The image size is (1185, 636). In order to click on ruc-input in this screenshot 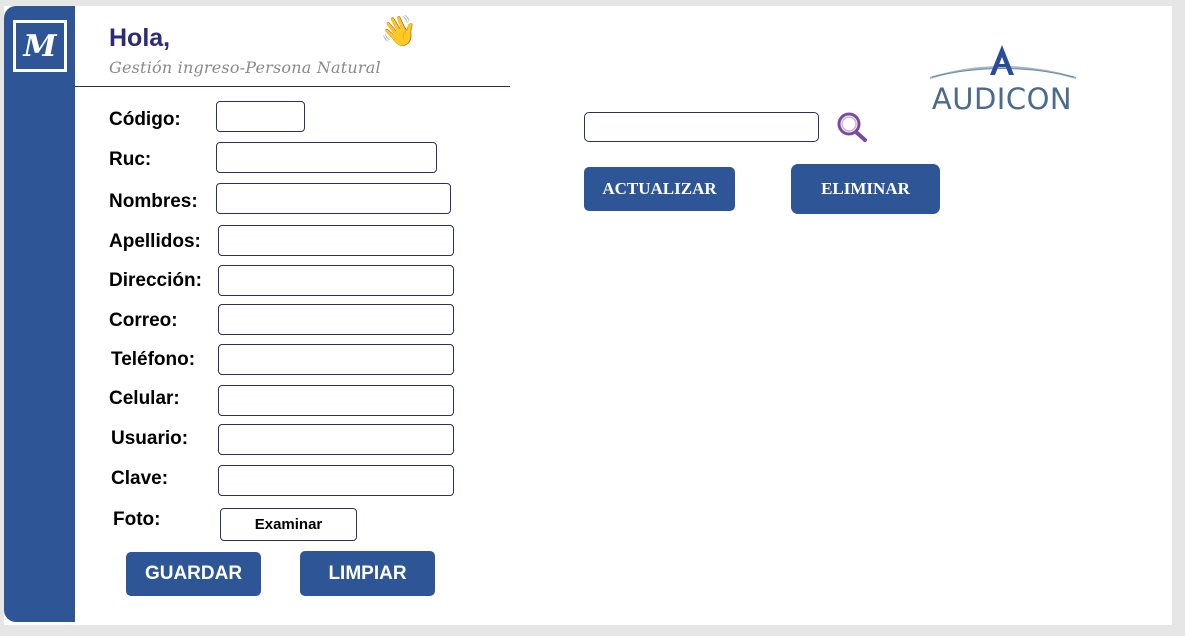, I will do `click(326, 157)`.